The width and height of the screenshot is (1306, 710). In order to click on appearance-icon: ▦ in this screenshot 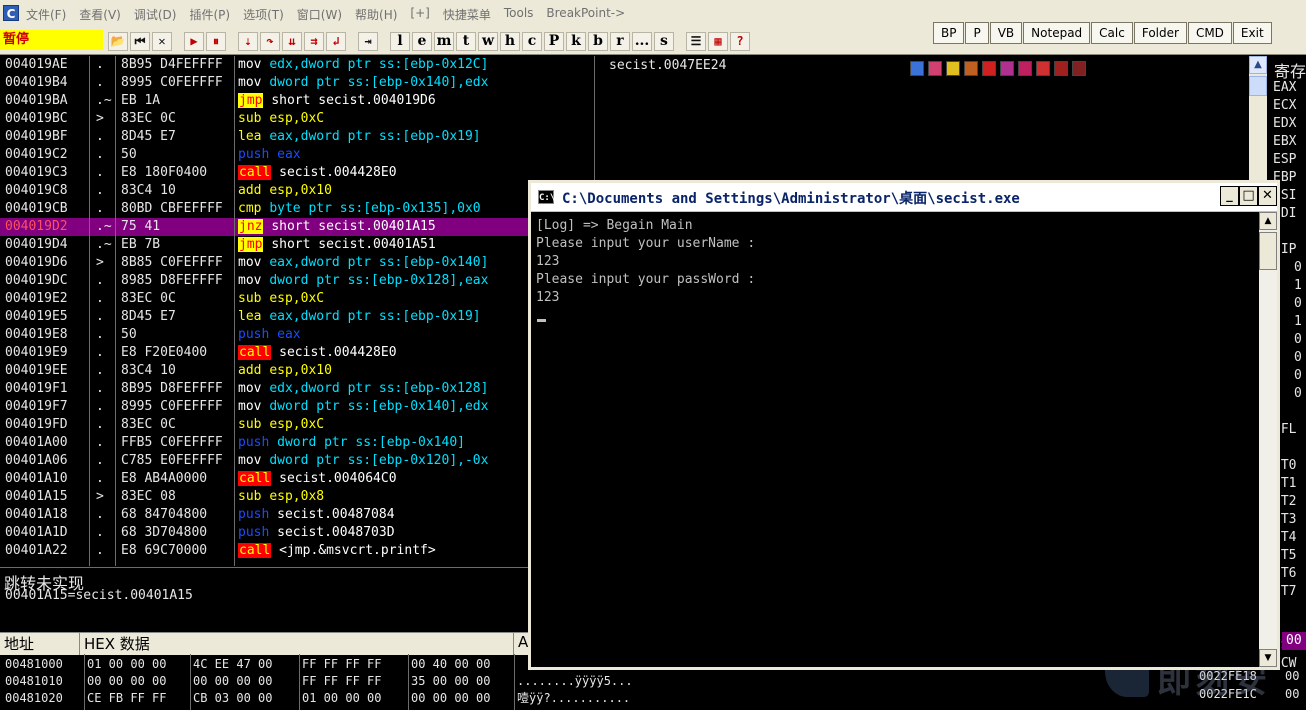, I will do `click(718, 41)`.